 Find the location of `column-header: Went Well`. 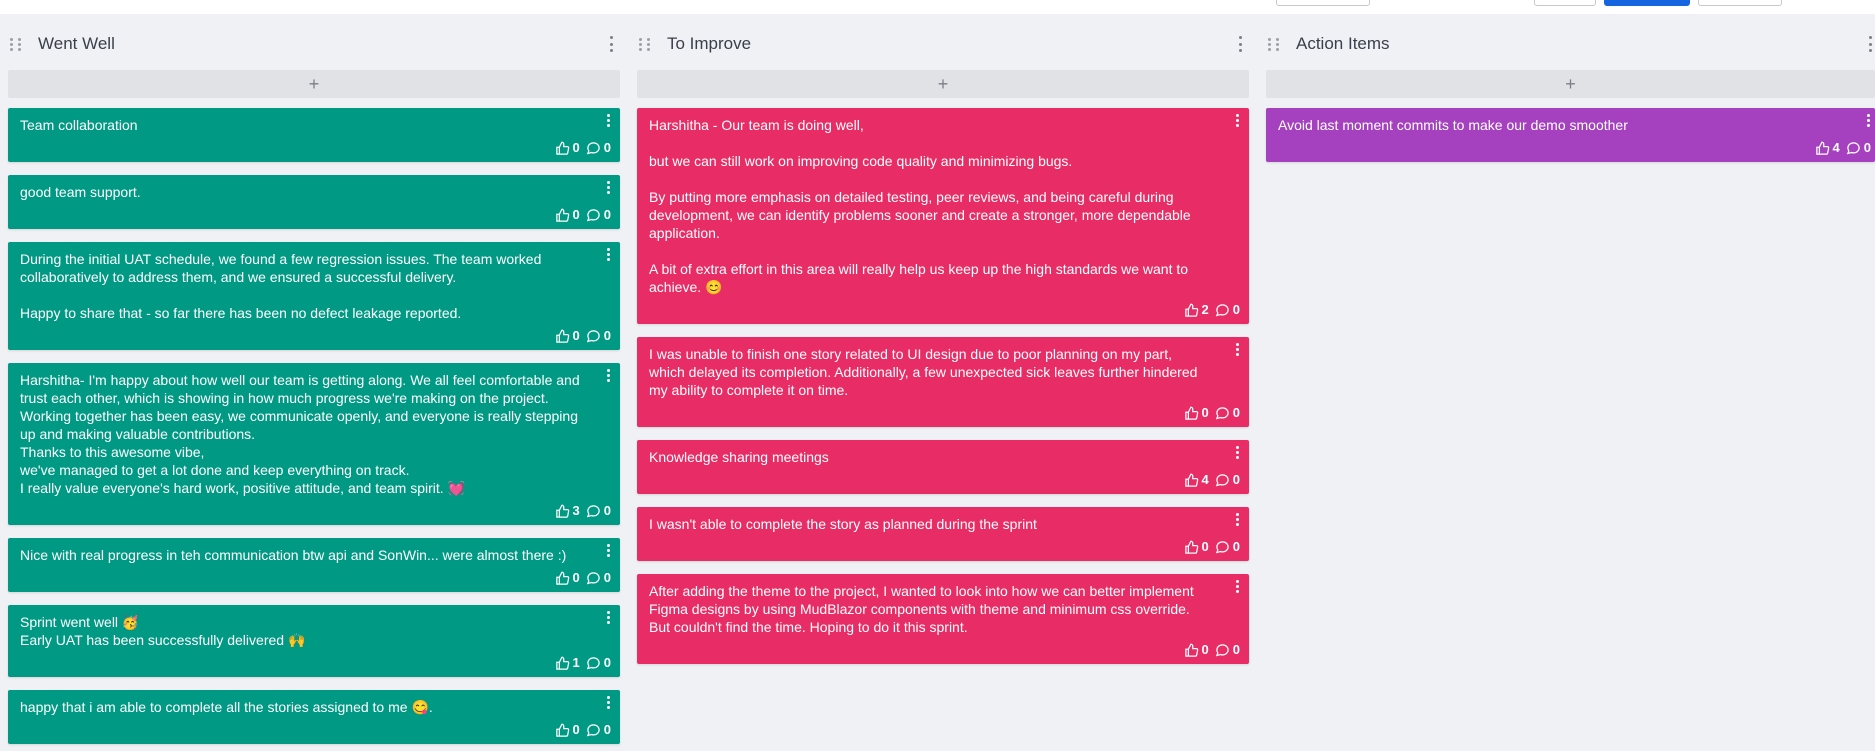

column-header: Went Well is located at coordinates (314, 44).